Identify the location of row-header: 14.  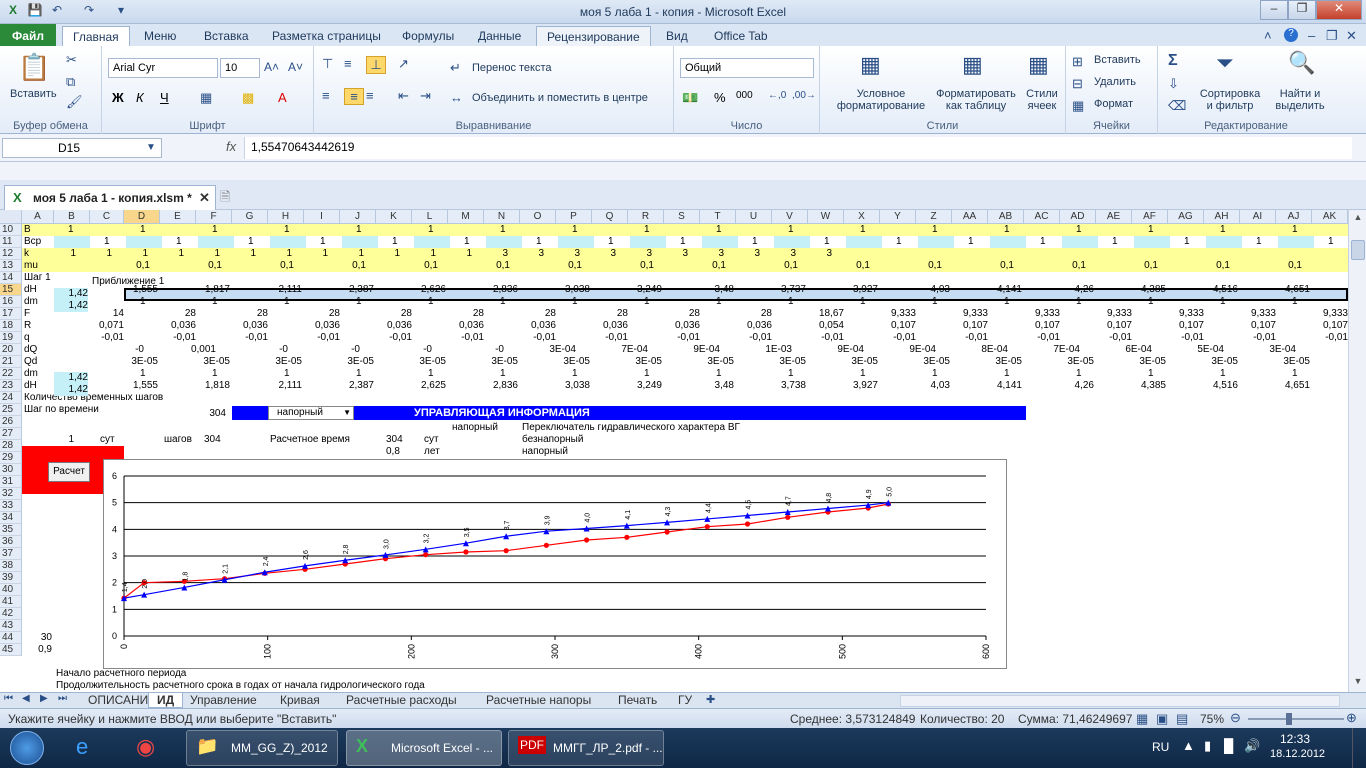
(11, 278).